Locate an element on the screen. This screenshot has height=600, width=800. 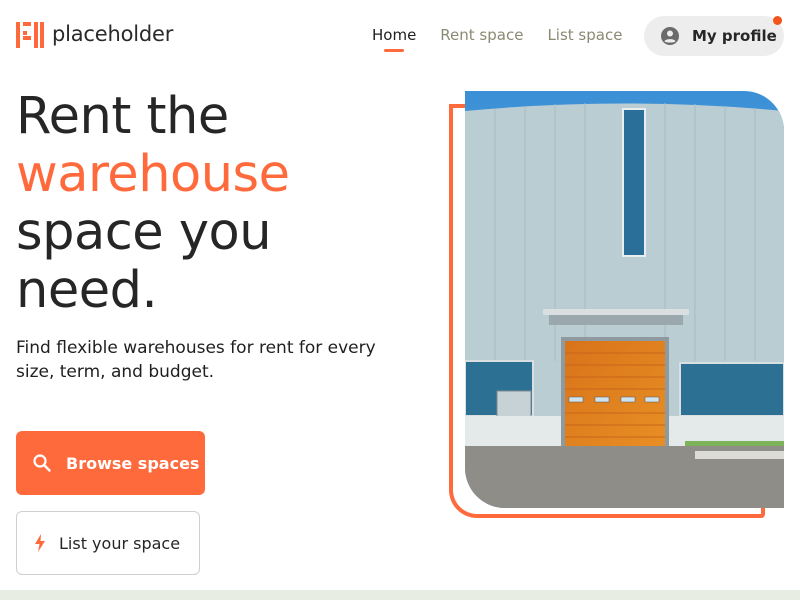
list-your-space-button: List your space is located at coordinates (108, 543).